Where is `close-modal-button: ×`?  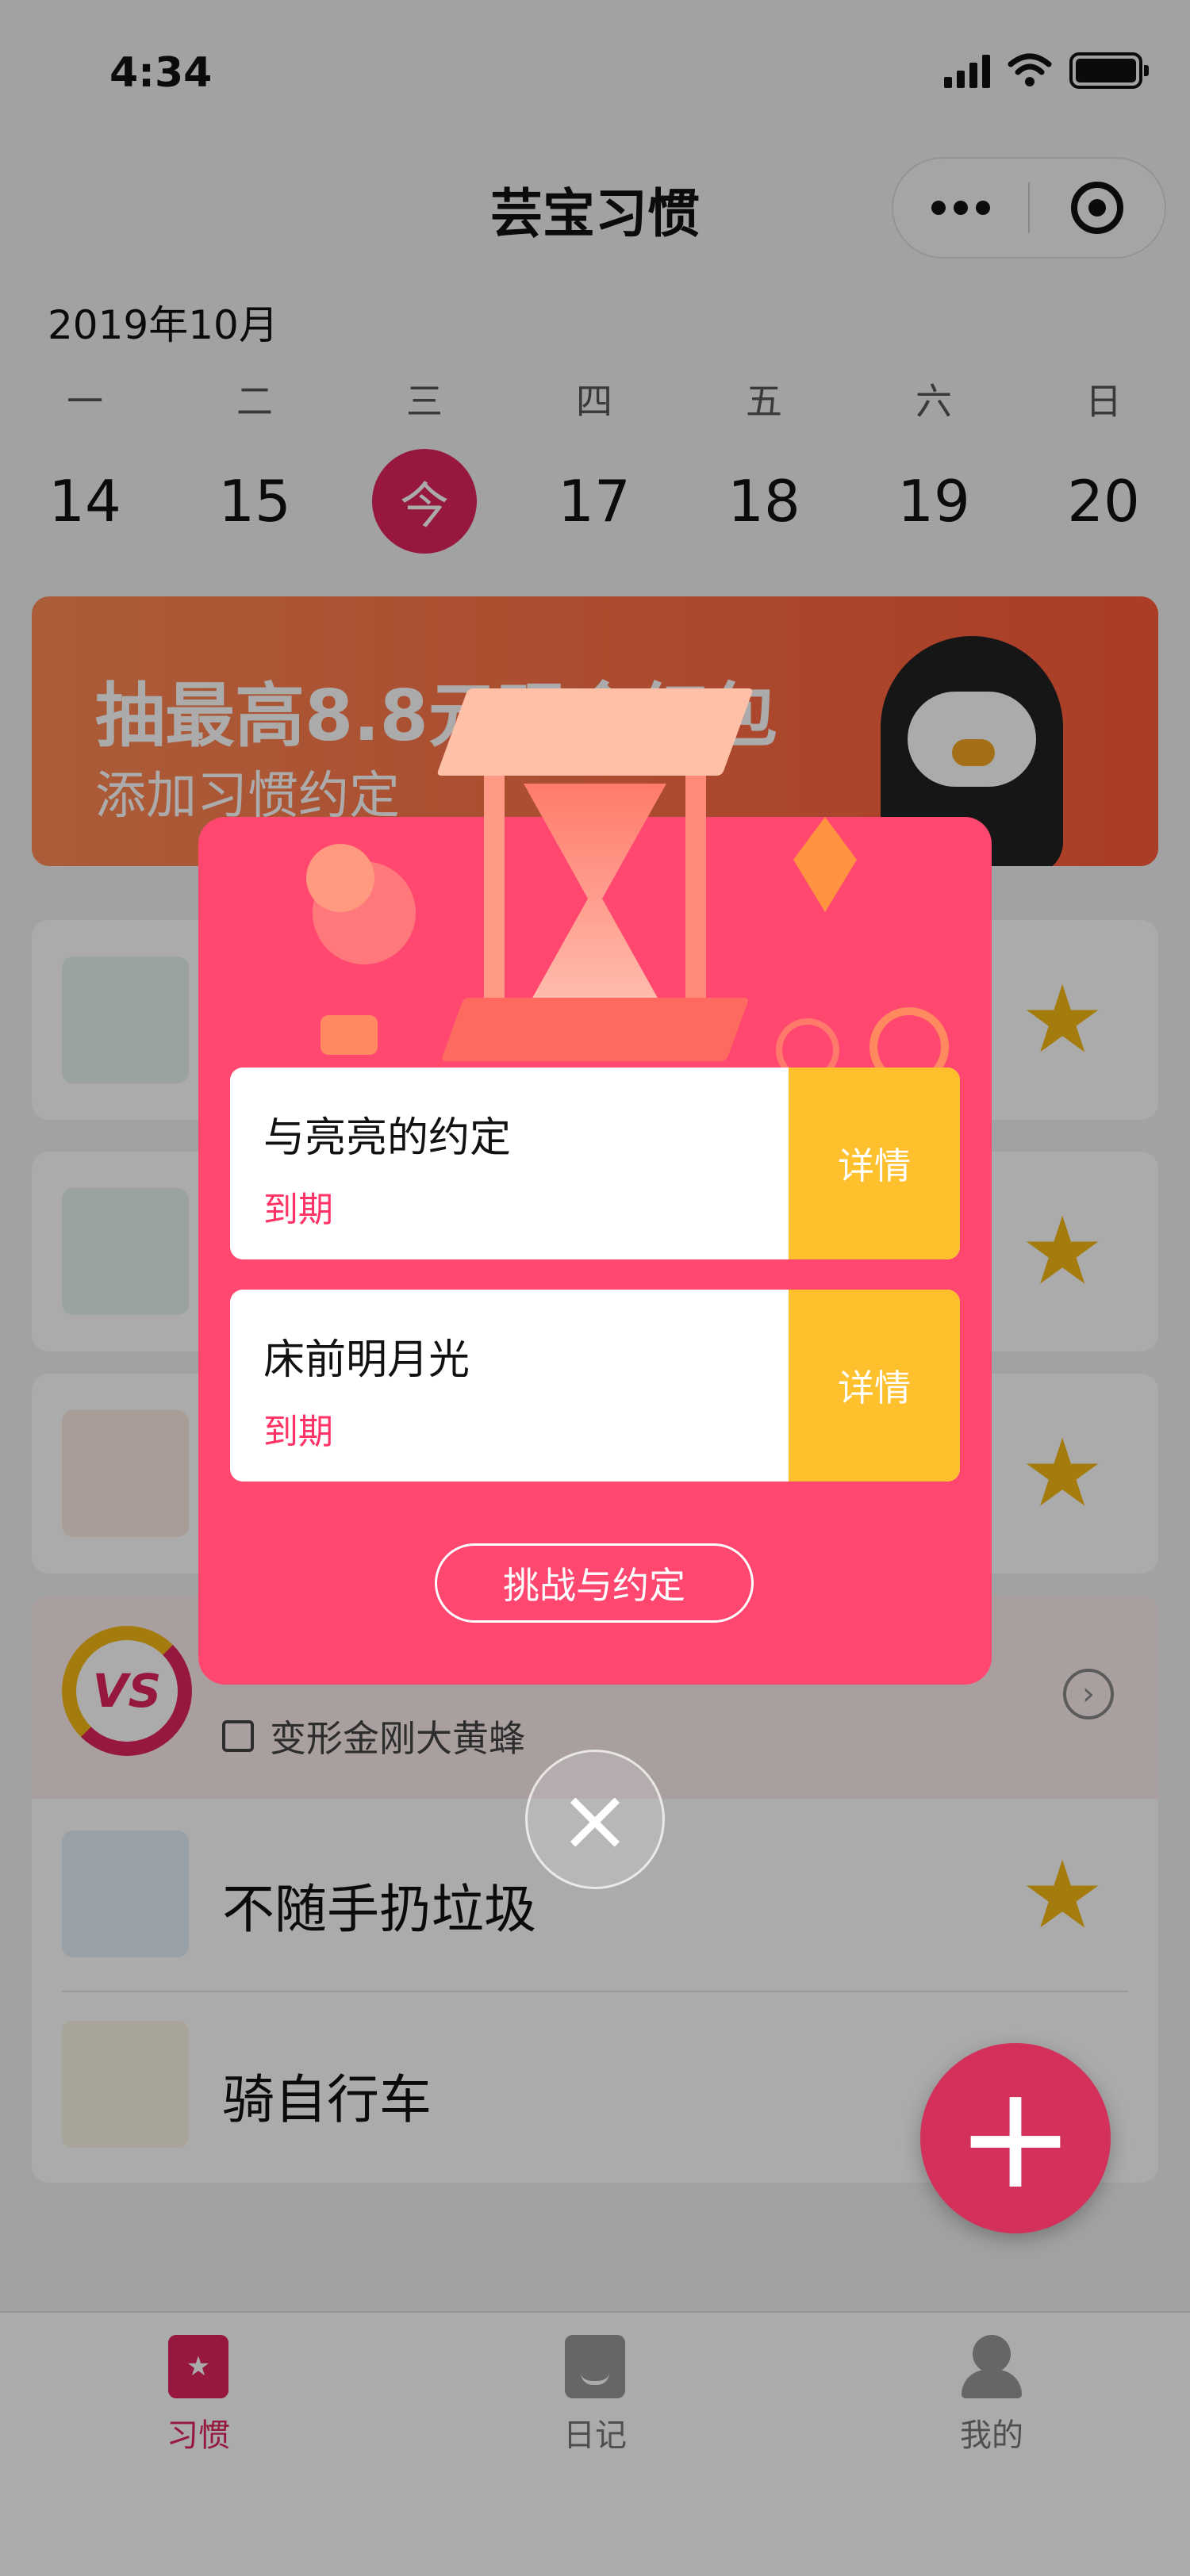
close-modal-button: × is located at coordinates (595, 1819).